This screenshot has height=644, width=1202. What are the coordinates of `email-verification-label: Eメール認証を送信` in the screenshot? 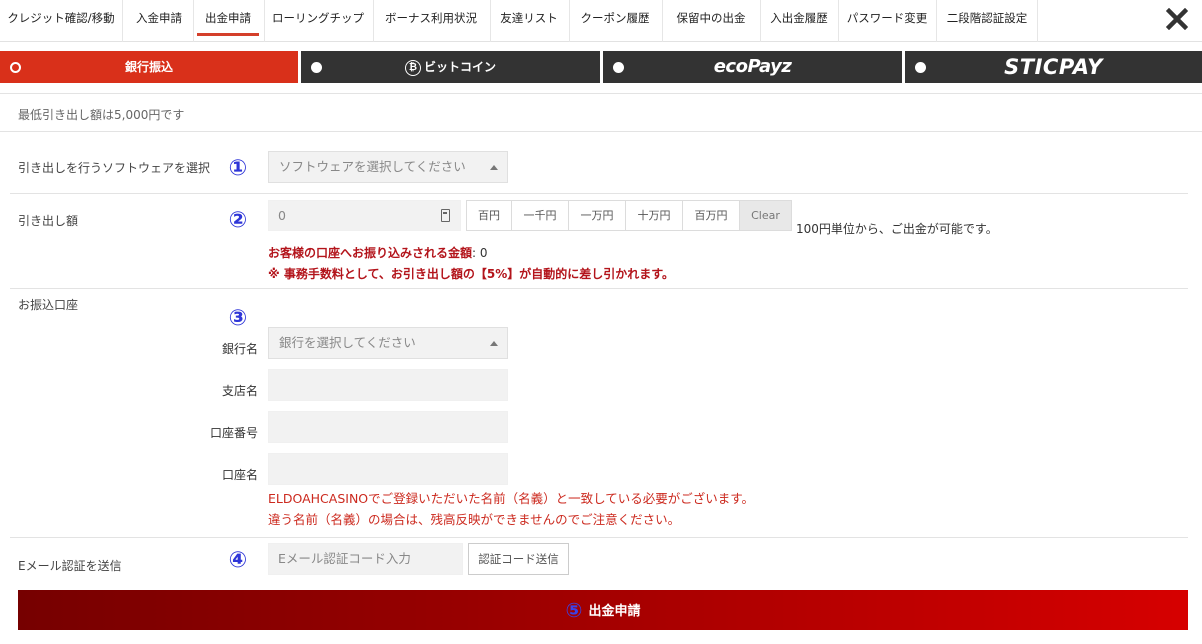 It's located at (70, 566).